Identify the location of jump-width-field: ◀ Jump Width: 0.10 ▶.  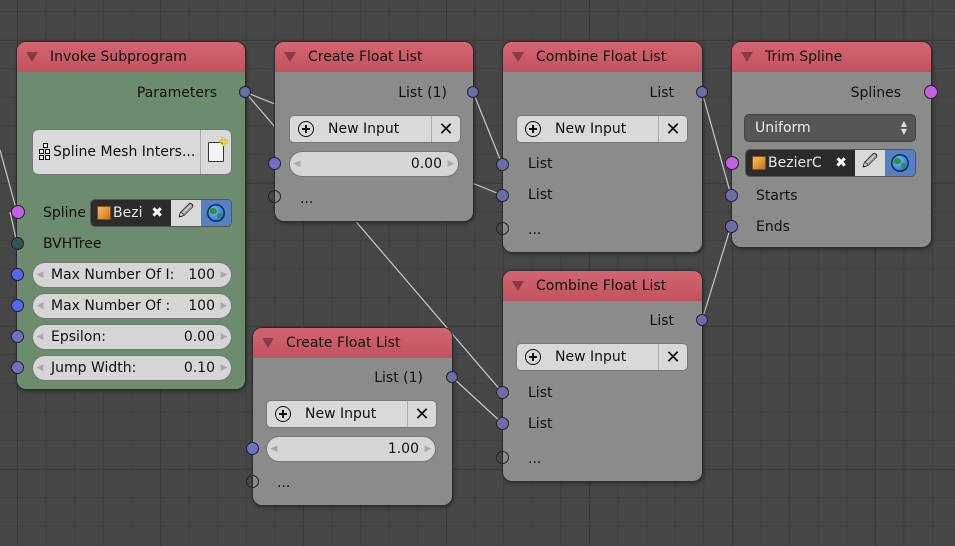
(132, 368).